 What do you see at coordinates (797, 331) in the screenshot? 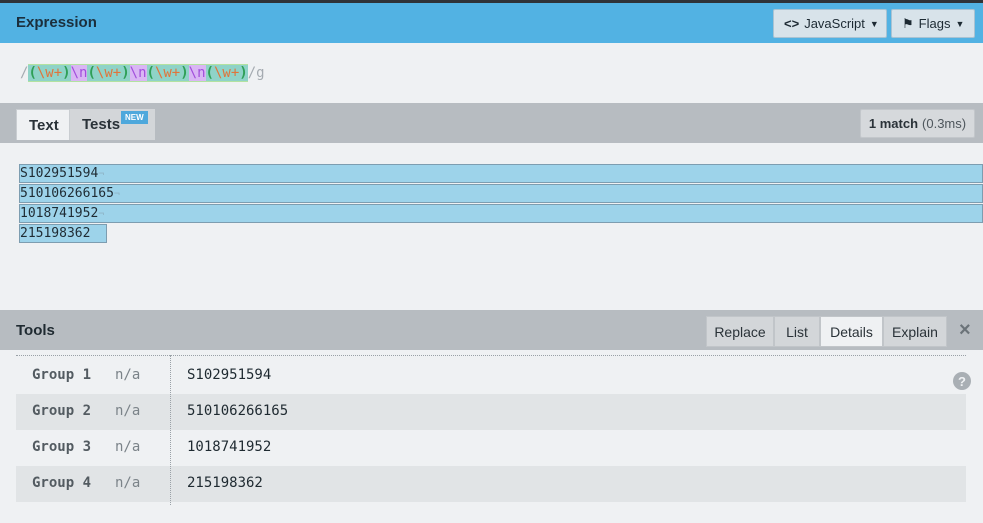
I see `tab-list: List` at bounding box center [797, 331].